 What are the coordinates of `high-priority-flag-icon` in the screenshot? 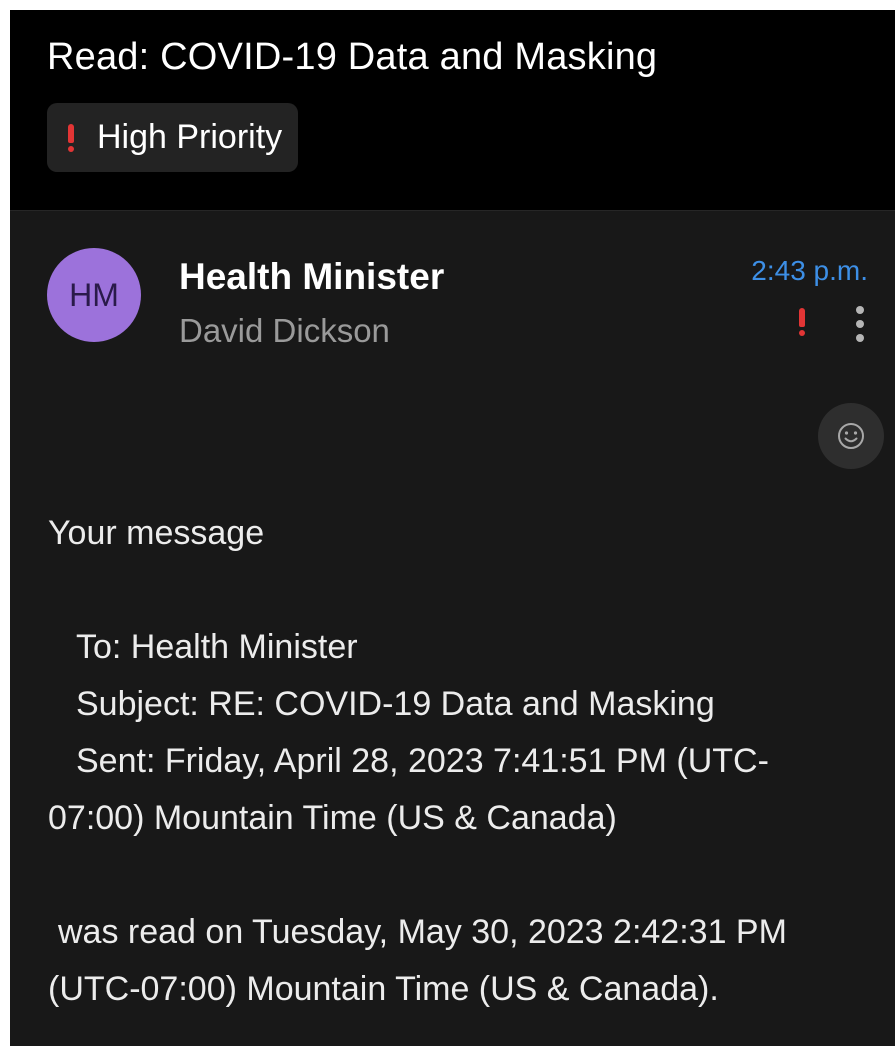 It's located at (802, 322).